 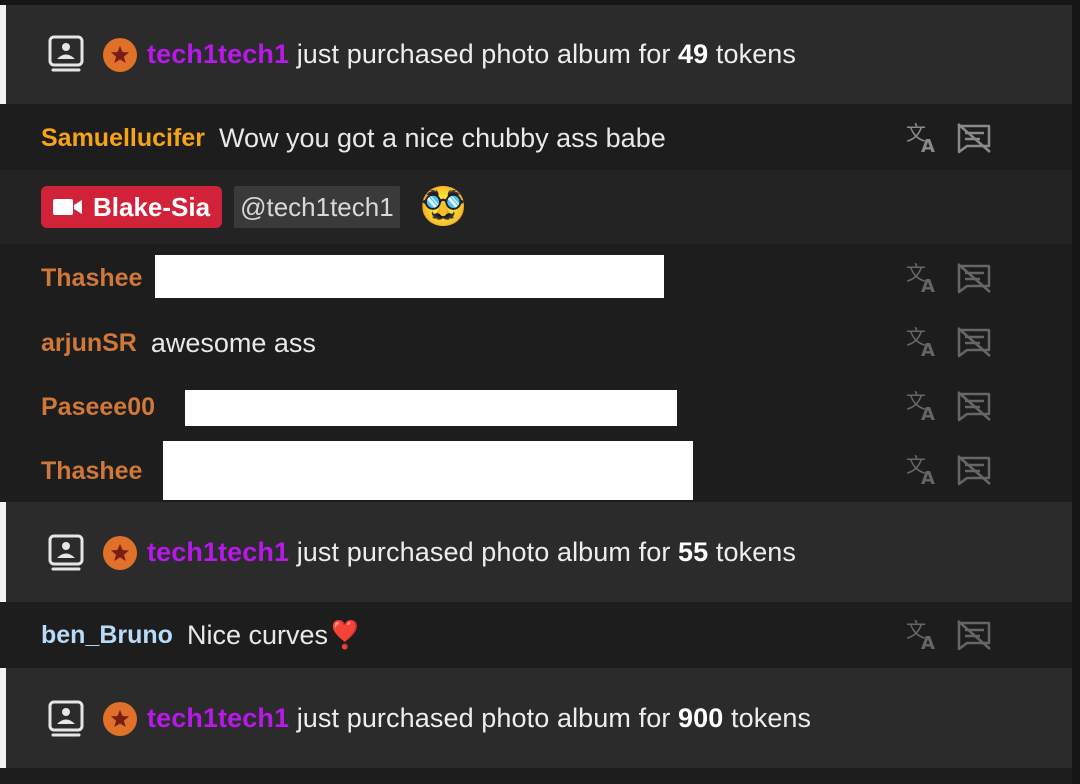 I want to click on purchase-amount: 900, so click(x=701, y=718).